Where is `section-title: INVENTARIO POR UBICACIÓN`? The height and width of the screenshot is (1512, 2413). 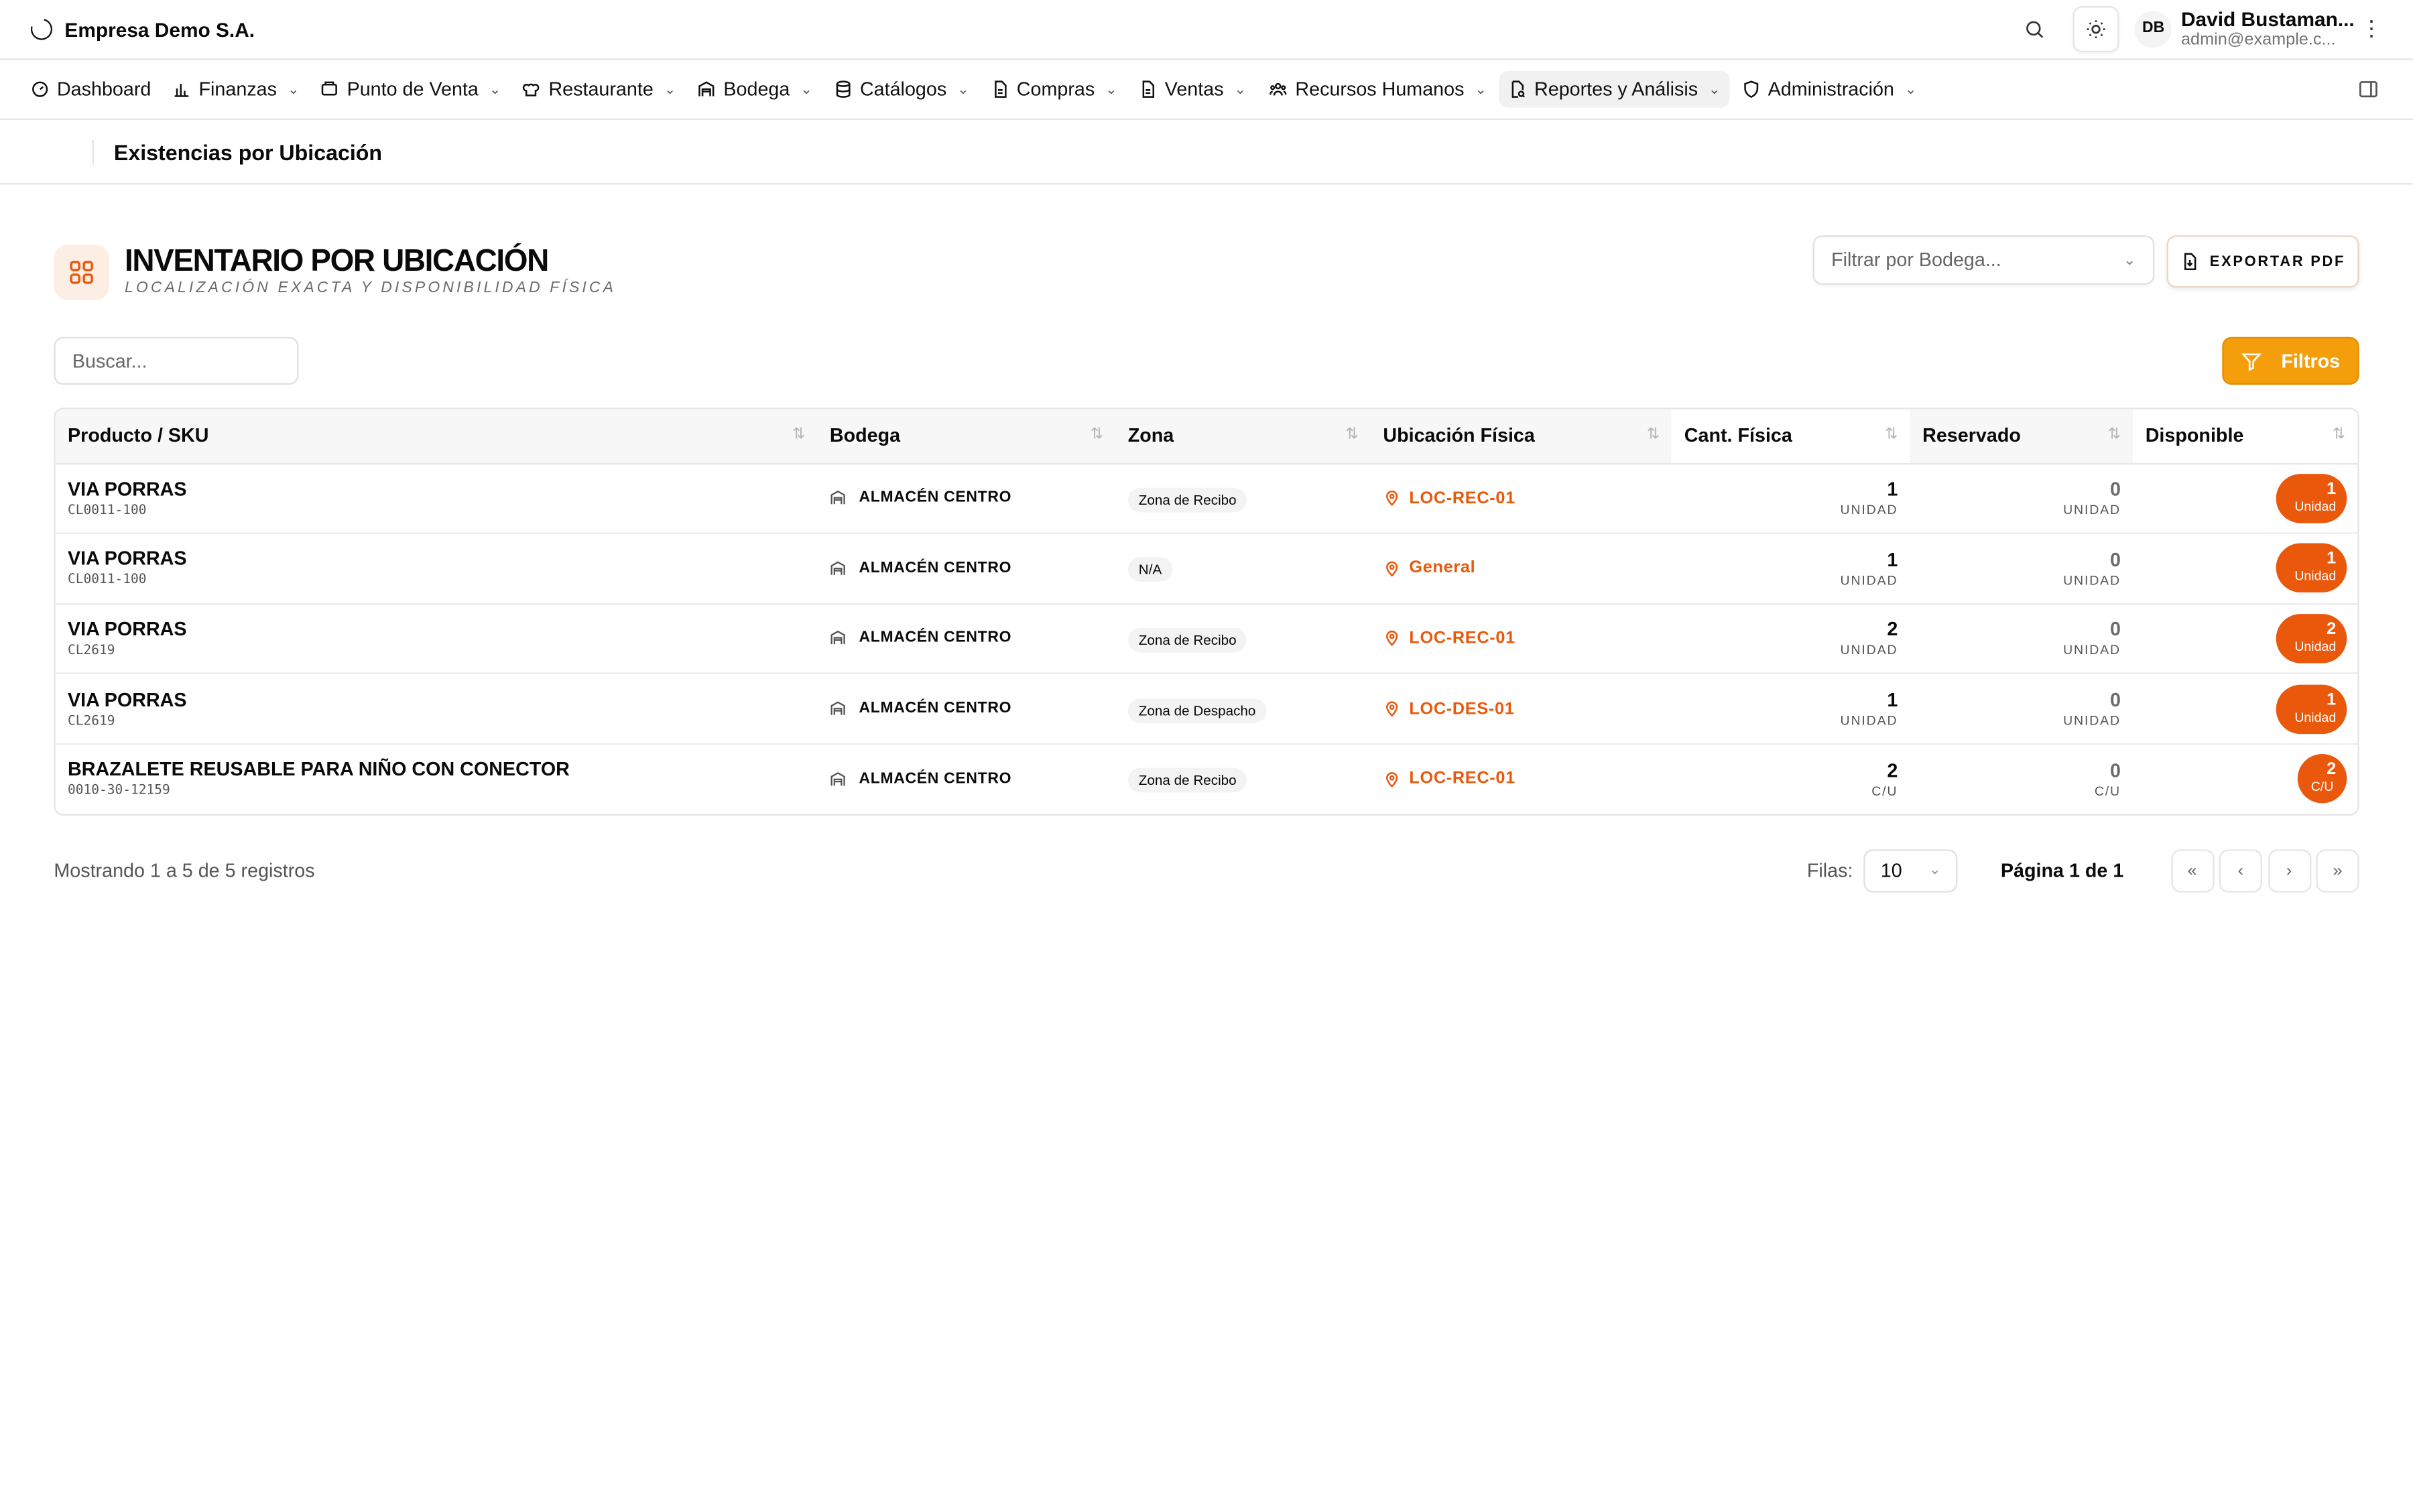
section-title: INVENTARIO POR UBICACIÓN is located at coordinates (336, 262).